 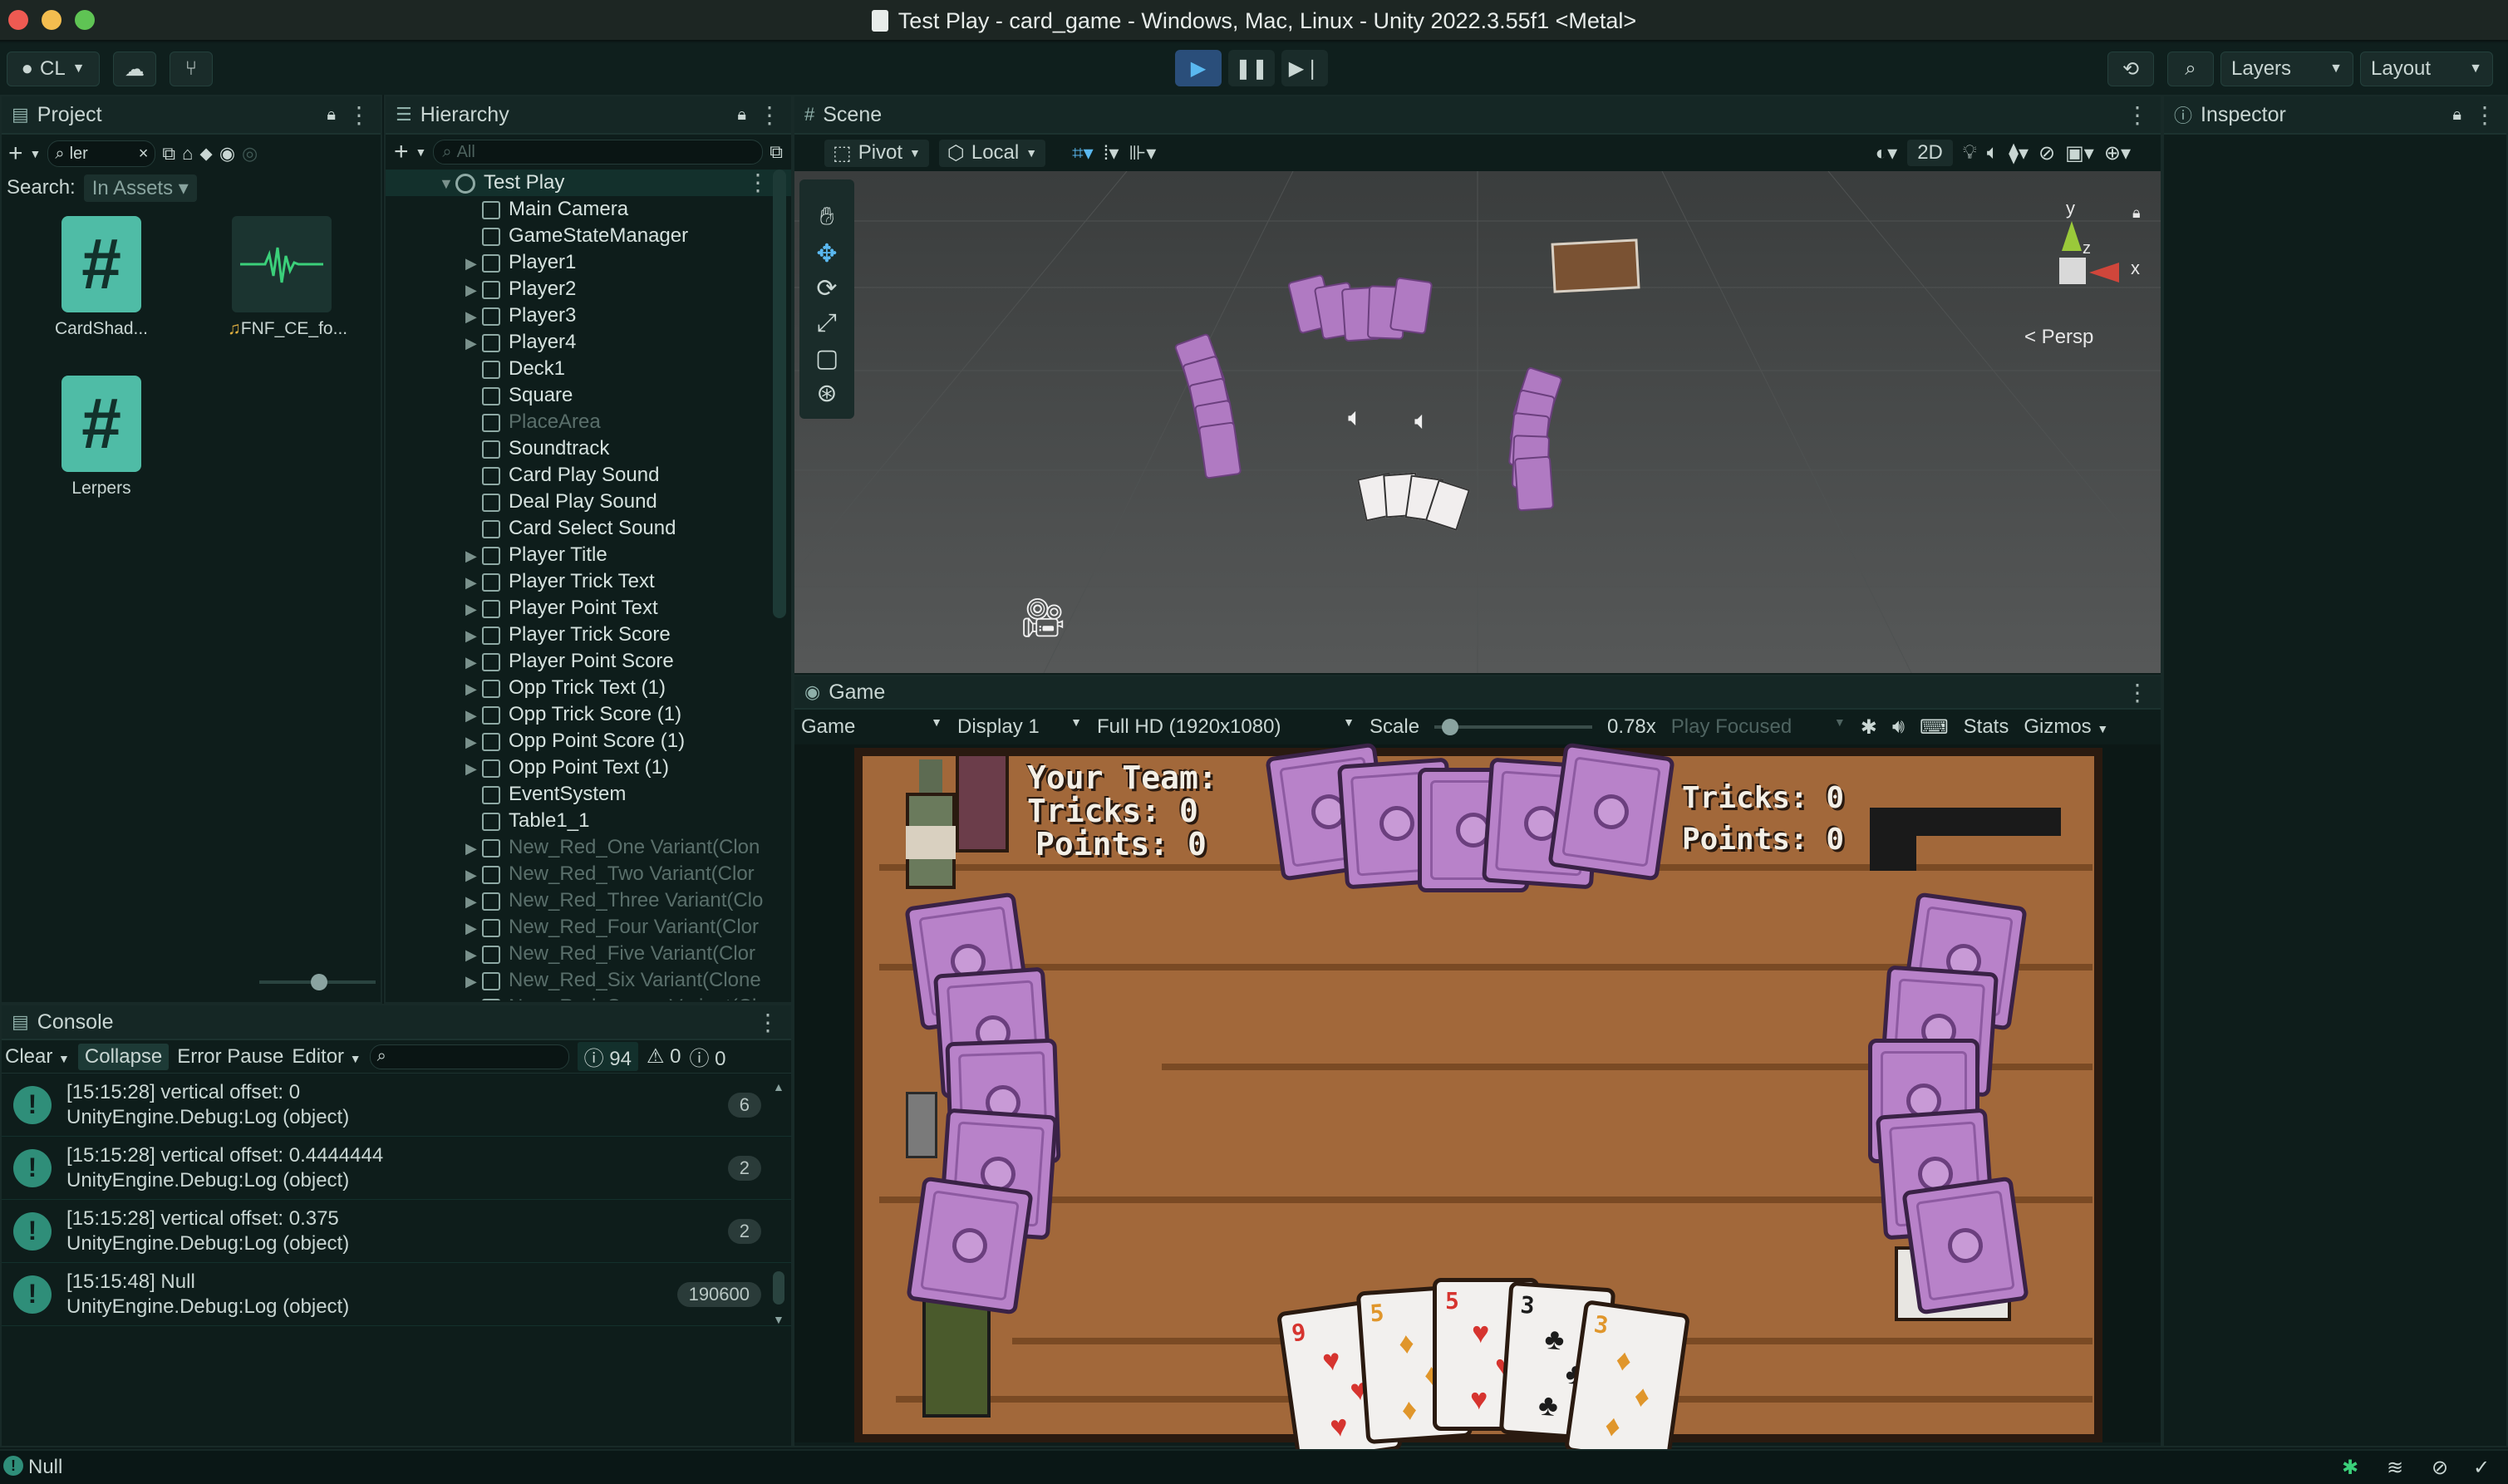 What do you see at coordinates (588, 997) in the screenshot?
I see `hierarchy-item: ▶ New_Red_Seven Variant(Cl` at bounding box center [588, 997].